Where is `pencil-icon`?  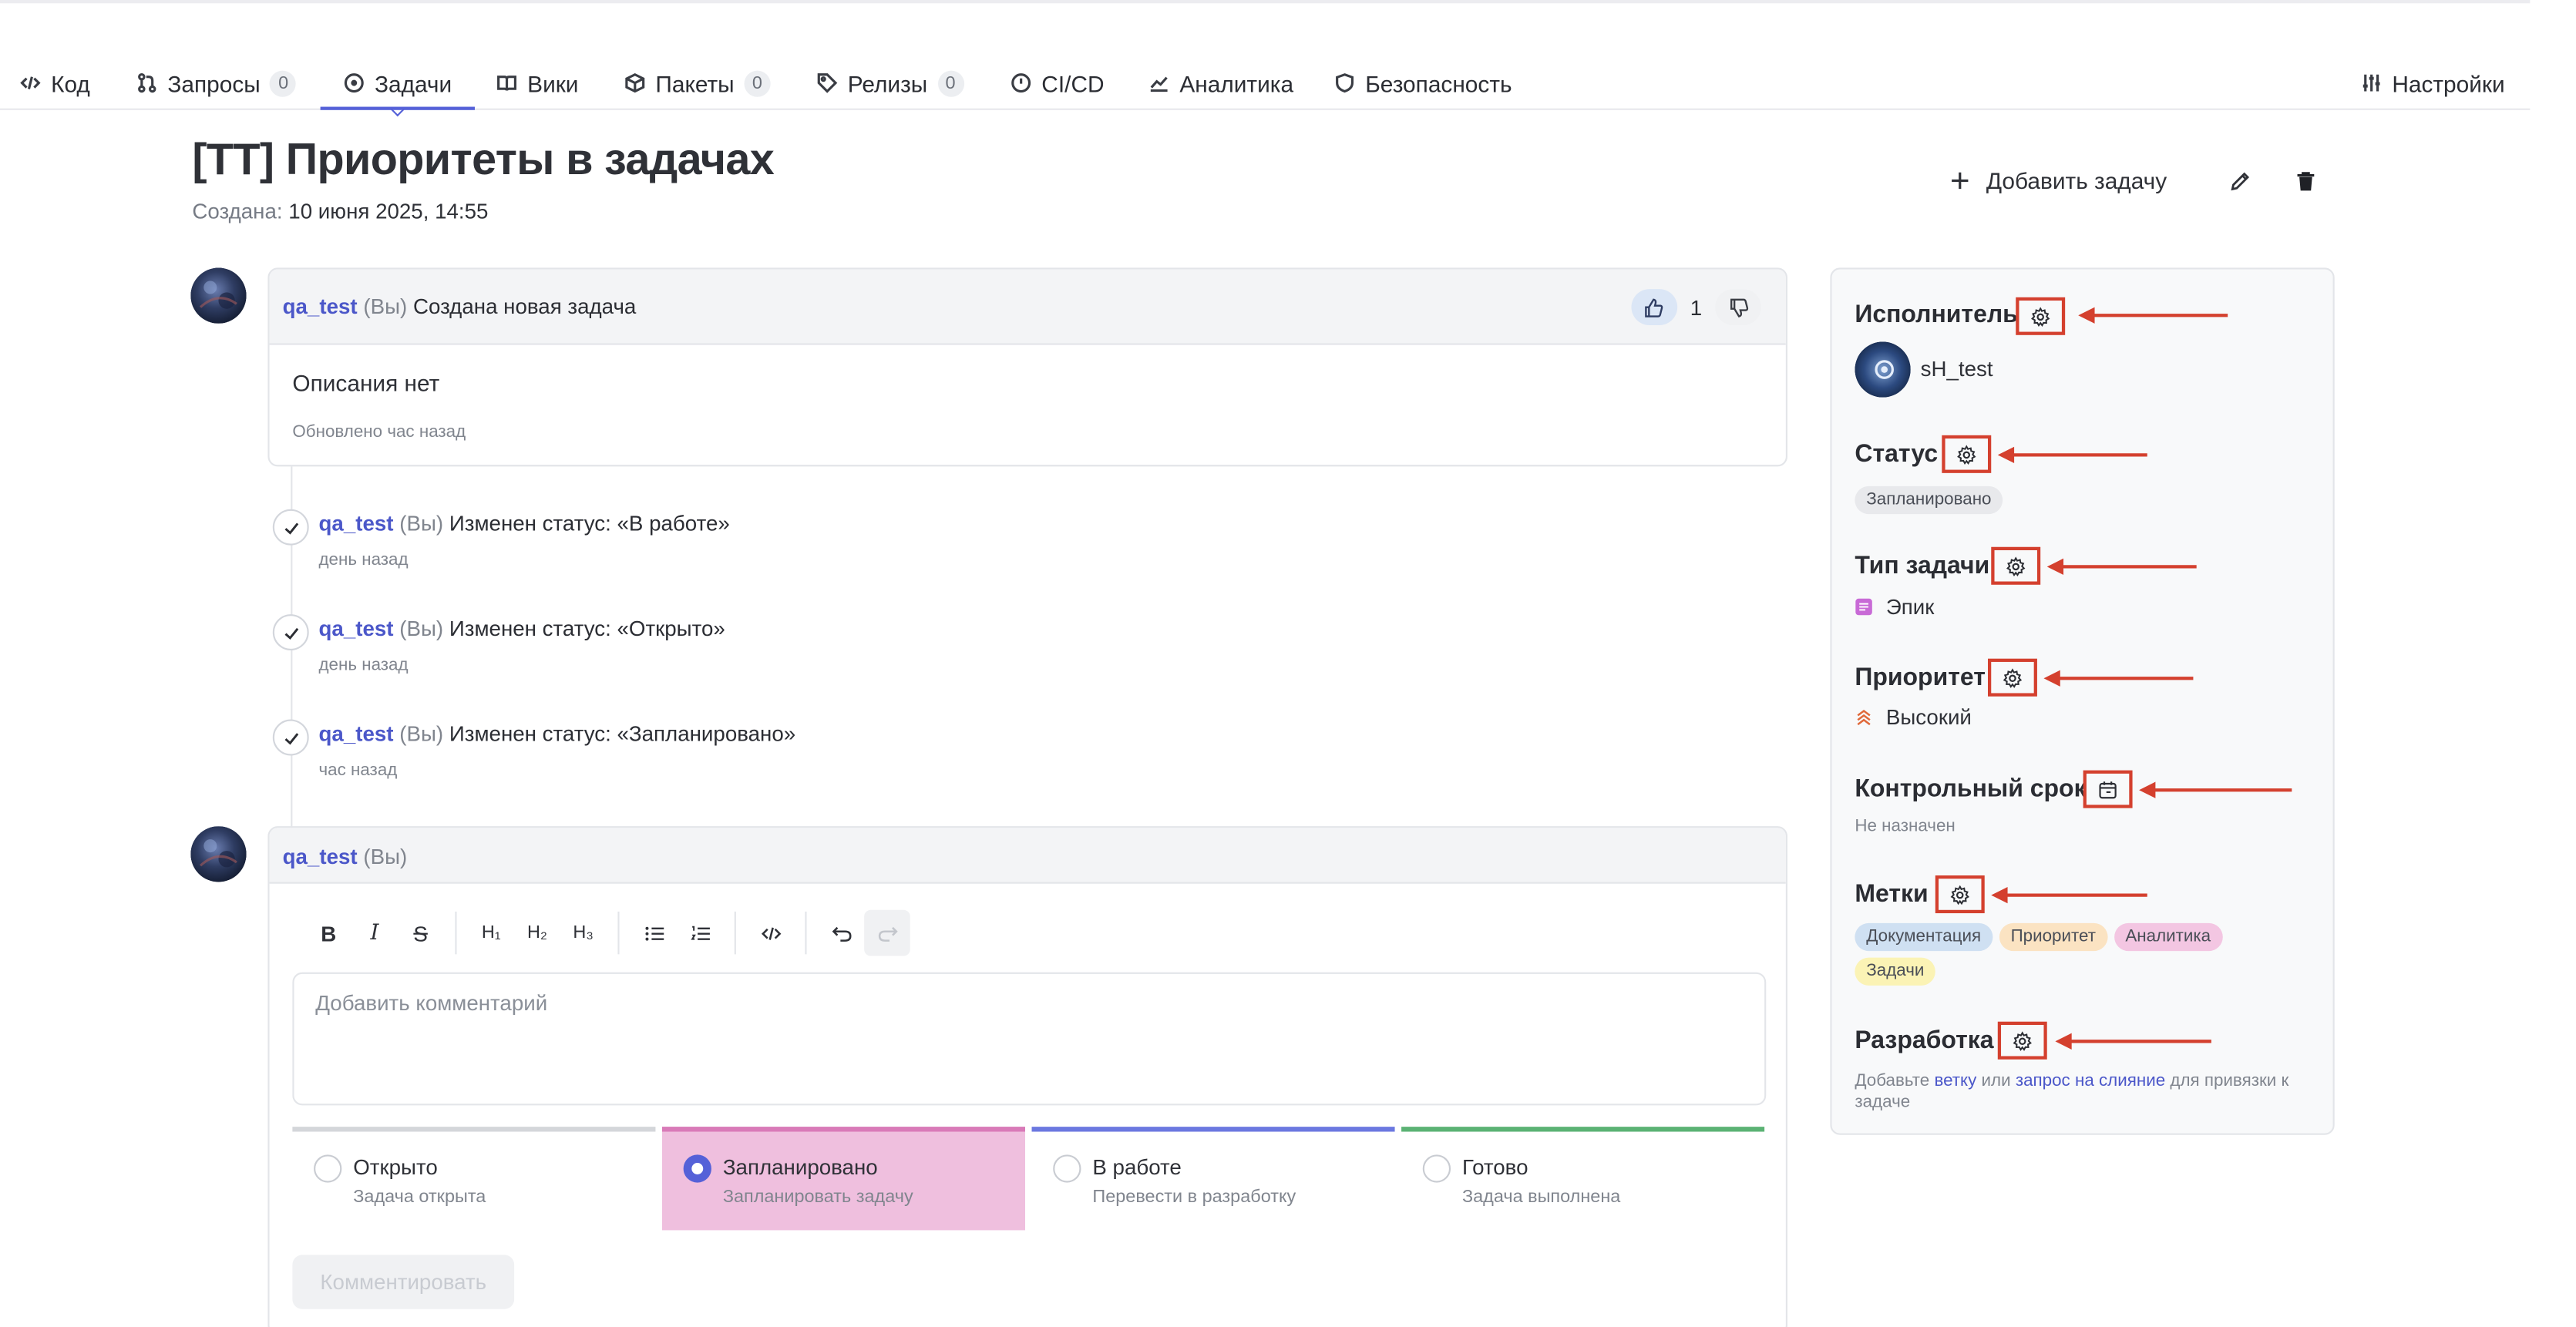
pencil-icon is located at coordinates (2239, 180).